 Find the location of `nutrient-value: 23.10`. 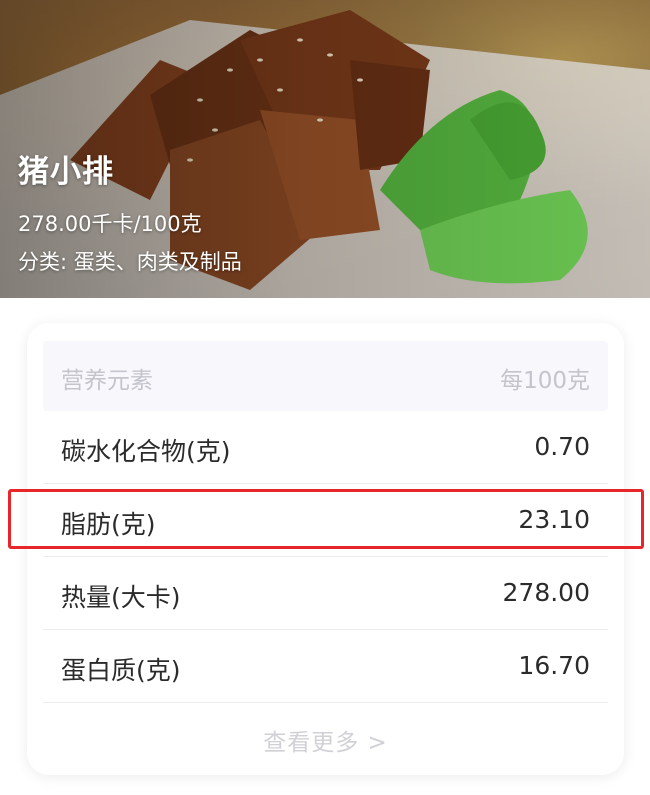

nutrient-value: 23.10 is located at coordinates (554, 519).